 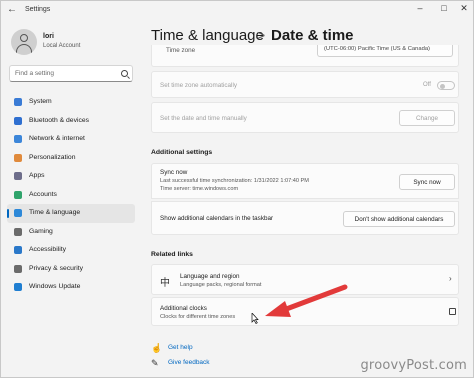 What do you see at coordinates (18, 120) in the screenshot?
I see `bluetooth-icon` at bounding box center [18, 120].